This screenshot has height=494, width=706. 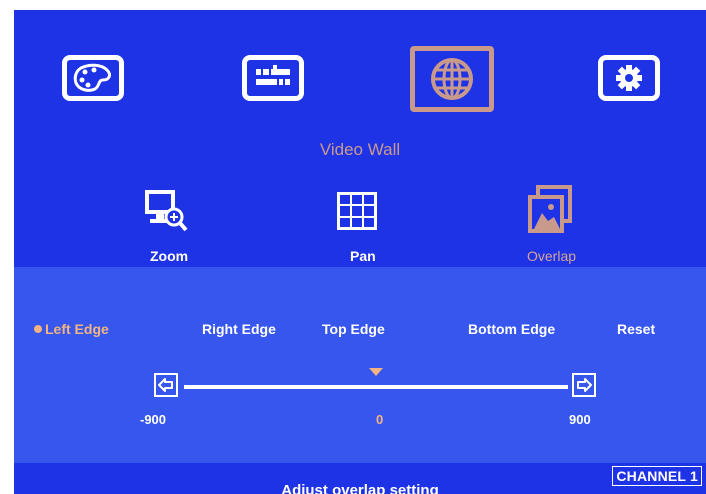 What do you see at coordinates (166, 211) in the screenshot?
I see `monitor-zoom-icon` at bounding box center [166, 211].